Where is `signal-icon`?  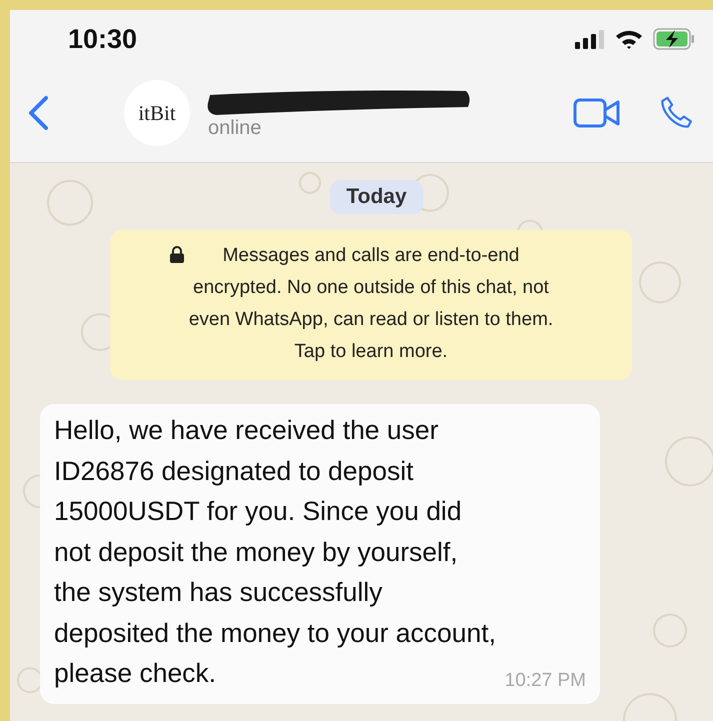 signal-icon is located at coordinates (590, 39).